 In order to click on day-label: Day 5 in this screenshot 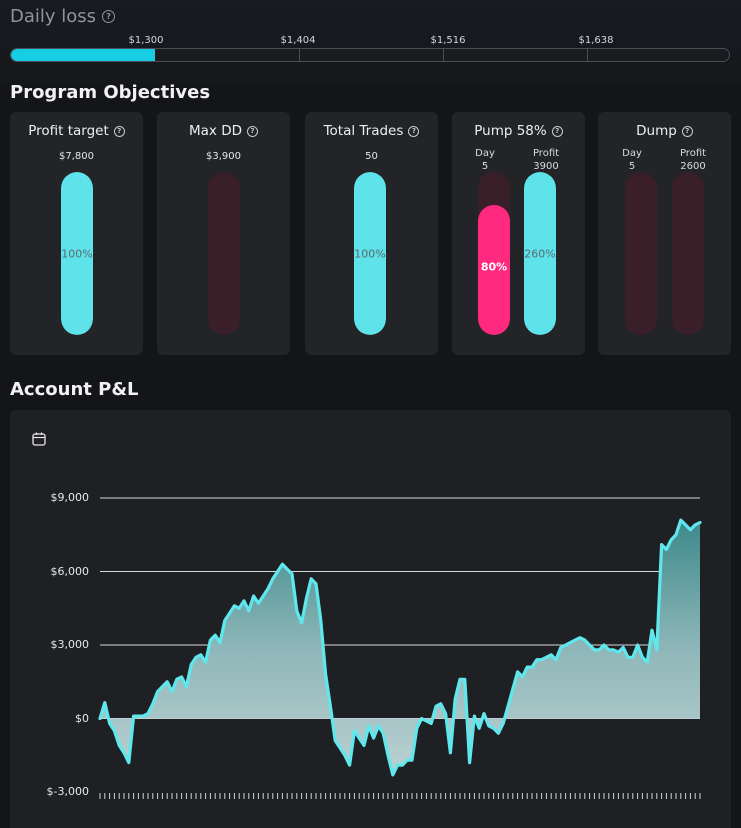, I will do `click(485, 160)`.